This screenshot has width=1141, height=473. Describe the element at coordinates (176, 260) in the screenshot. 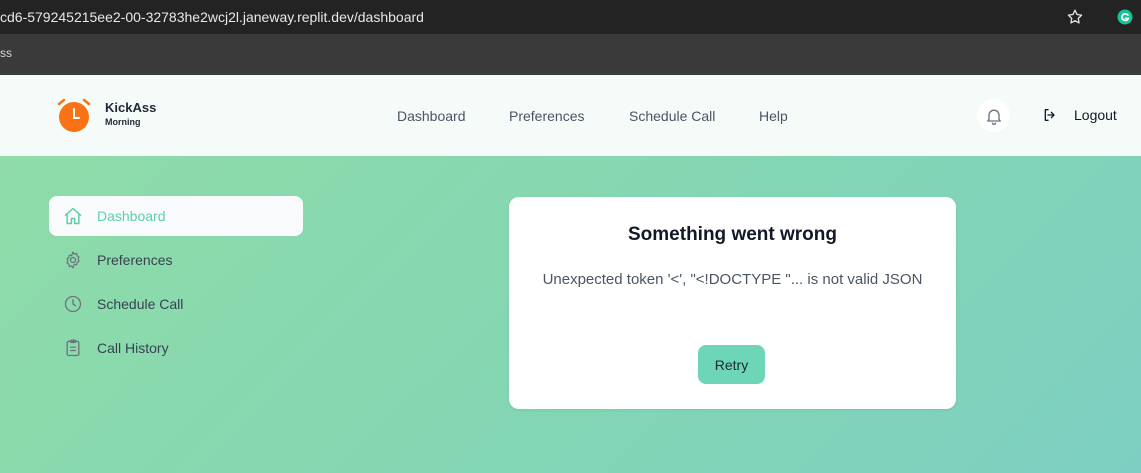

I see `sidebar-item-preferences: Preferences` at that location.